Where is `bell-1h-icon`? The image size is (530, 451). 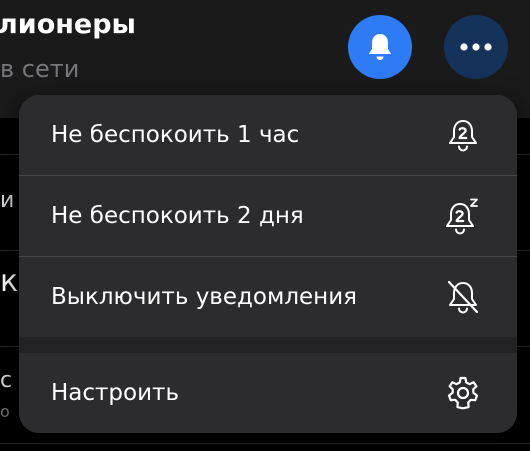
bell-1h-icon is located at coordinates (463, 135).